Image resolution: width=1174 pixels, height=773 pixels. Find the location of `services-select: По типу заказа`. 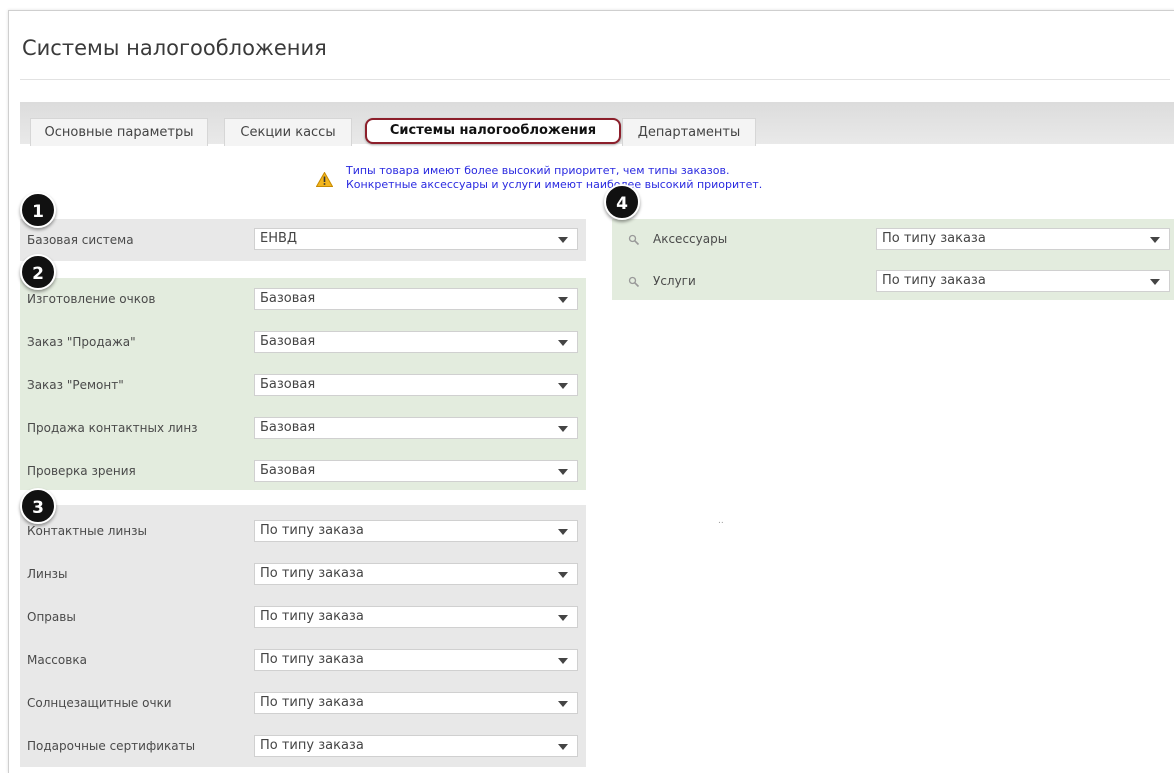

services-select: По типу заказа is located at coordinates (1023, 281).